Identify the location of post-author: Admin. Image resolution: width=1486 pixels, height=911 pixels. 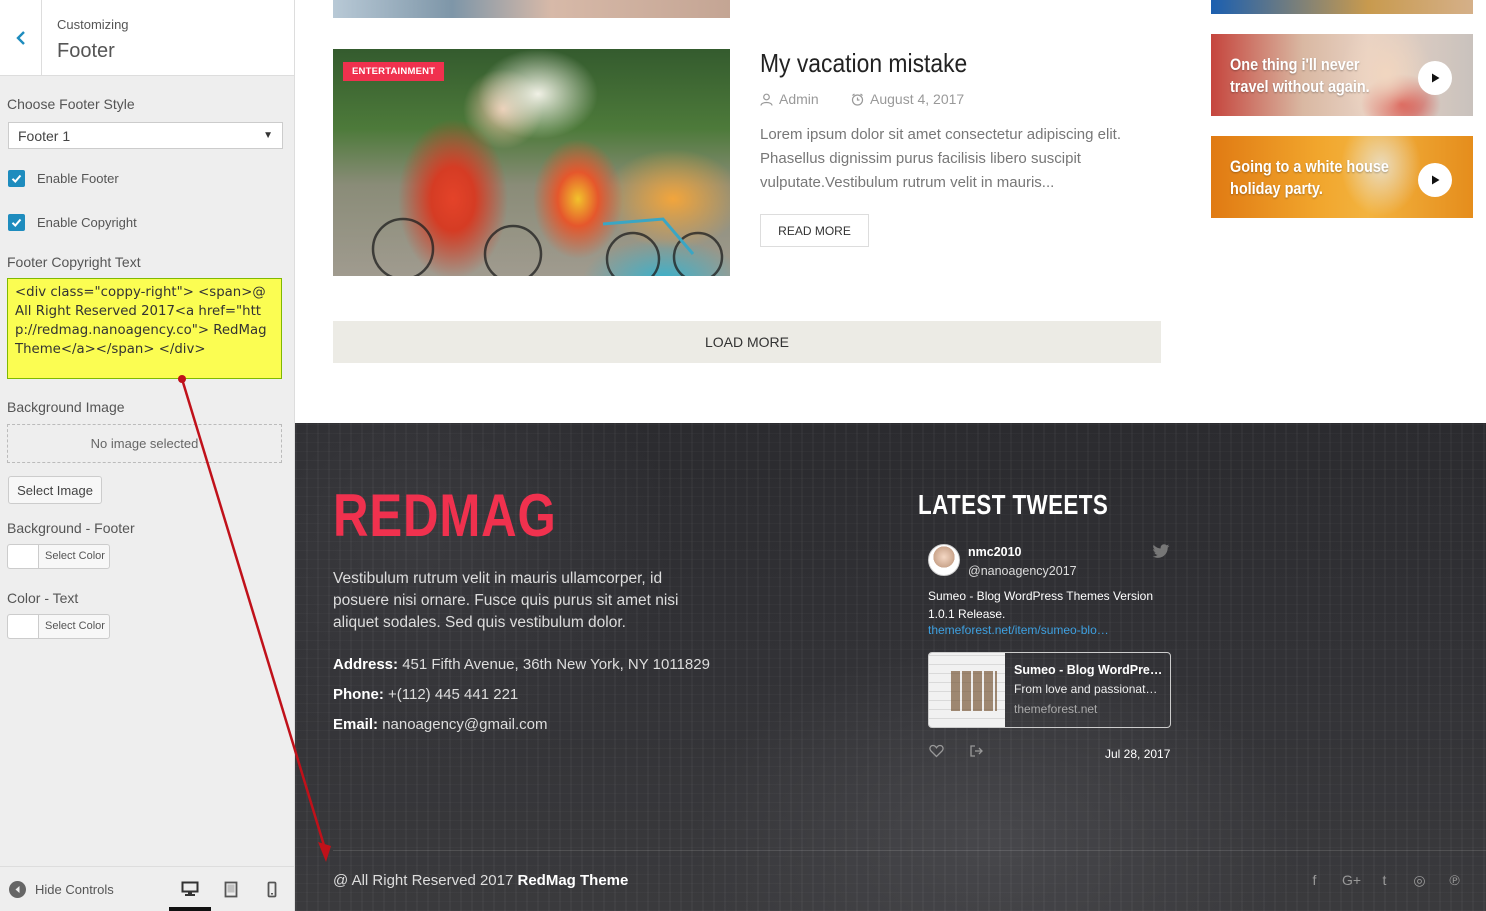
(789, 99).